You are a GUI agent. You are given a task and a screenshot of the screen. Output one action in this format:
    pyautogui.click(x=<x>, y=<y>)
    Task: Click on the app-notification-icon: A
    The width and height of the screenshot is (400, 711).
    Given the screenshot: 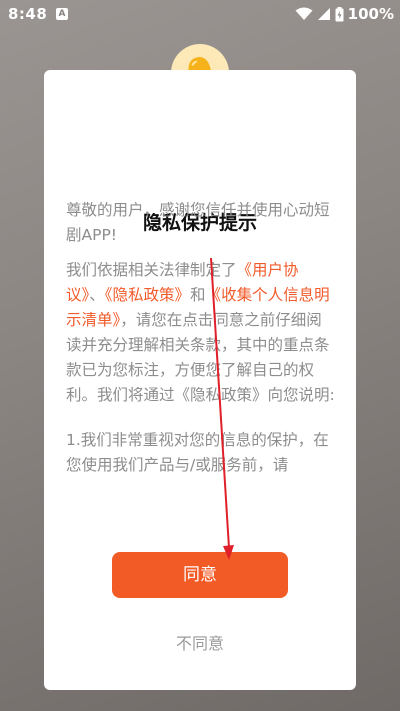 What is the action you would take?
    pyautogui.click(x=62, y=14)
    